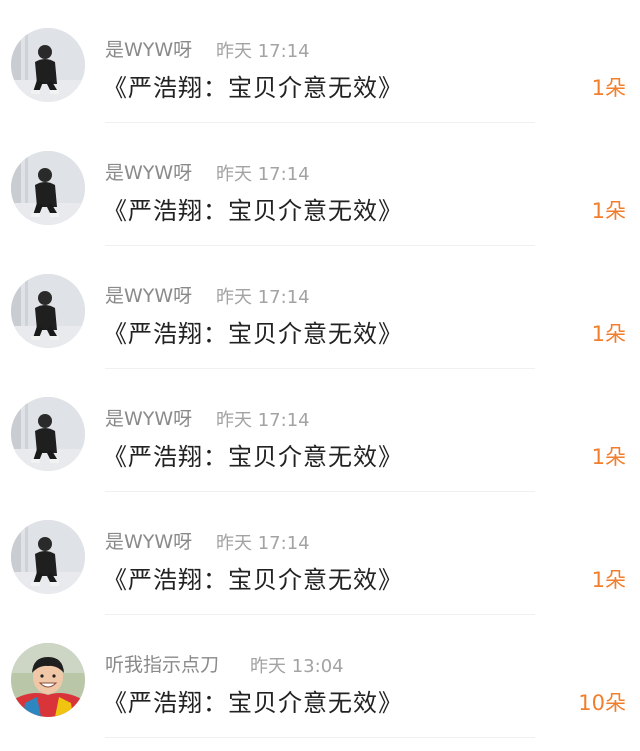  I want to click on divider, so click(320, 737).